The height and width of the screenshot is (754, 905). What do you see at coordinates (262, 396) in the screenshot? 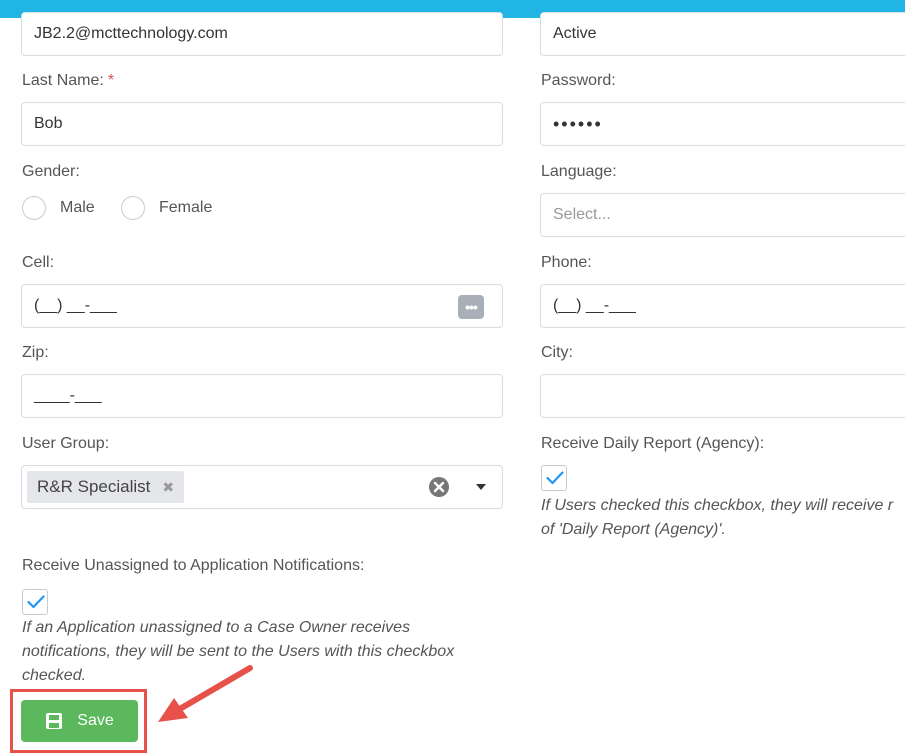
I see `zip-input: ____-___` at bounding box center [262, 396].